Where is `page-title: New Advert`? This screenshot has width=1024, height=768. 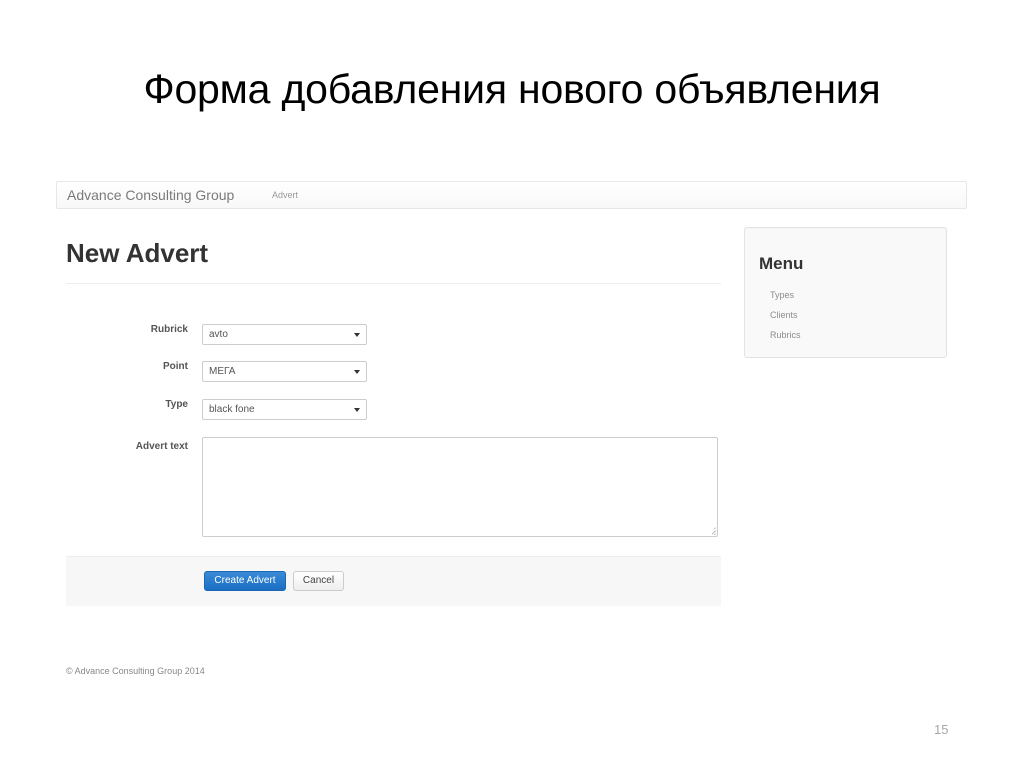 page-title: New Advert is located at coordinates (137, 253).